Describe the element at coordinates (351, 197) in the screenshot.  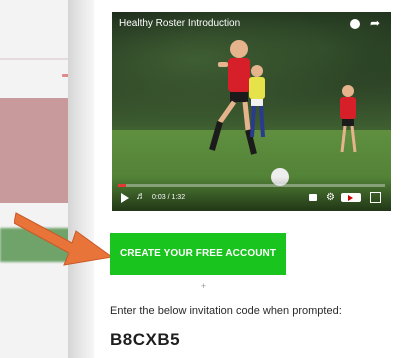
I see `youtube-icon` at that location.